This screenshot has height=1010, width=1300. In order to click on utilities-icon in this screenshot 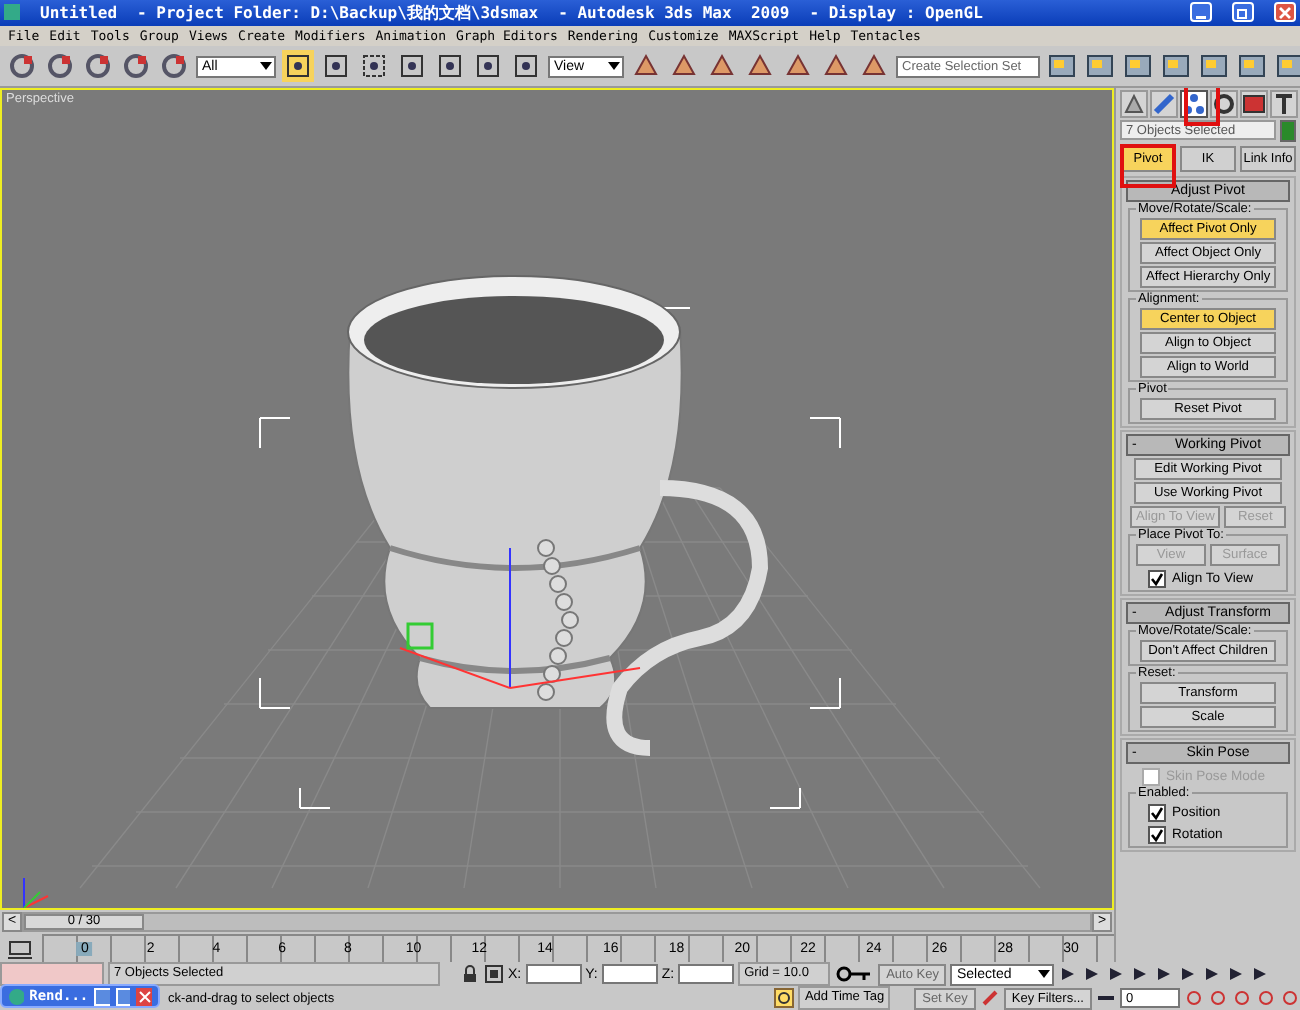, I will do `click(1284, 104)`.